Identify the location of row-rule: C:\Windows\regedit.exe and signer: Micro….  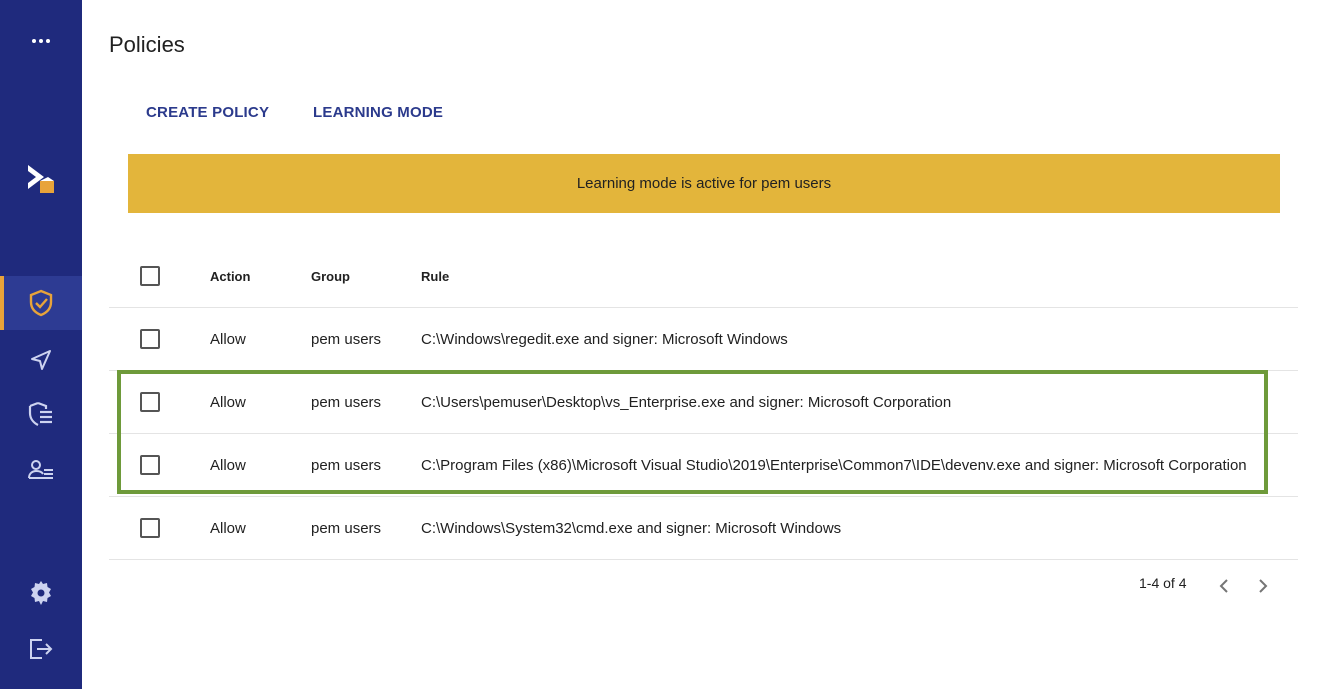
(604, 339).